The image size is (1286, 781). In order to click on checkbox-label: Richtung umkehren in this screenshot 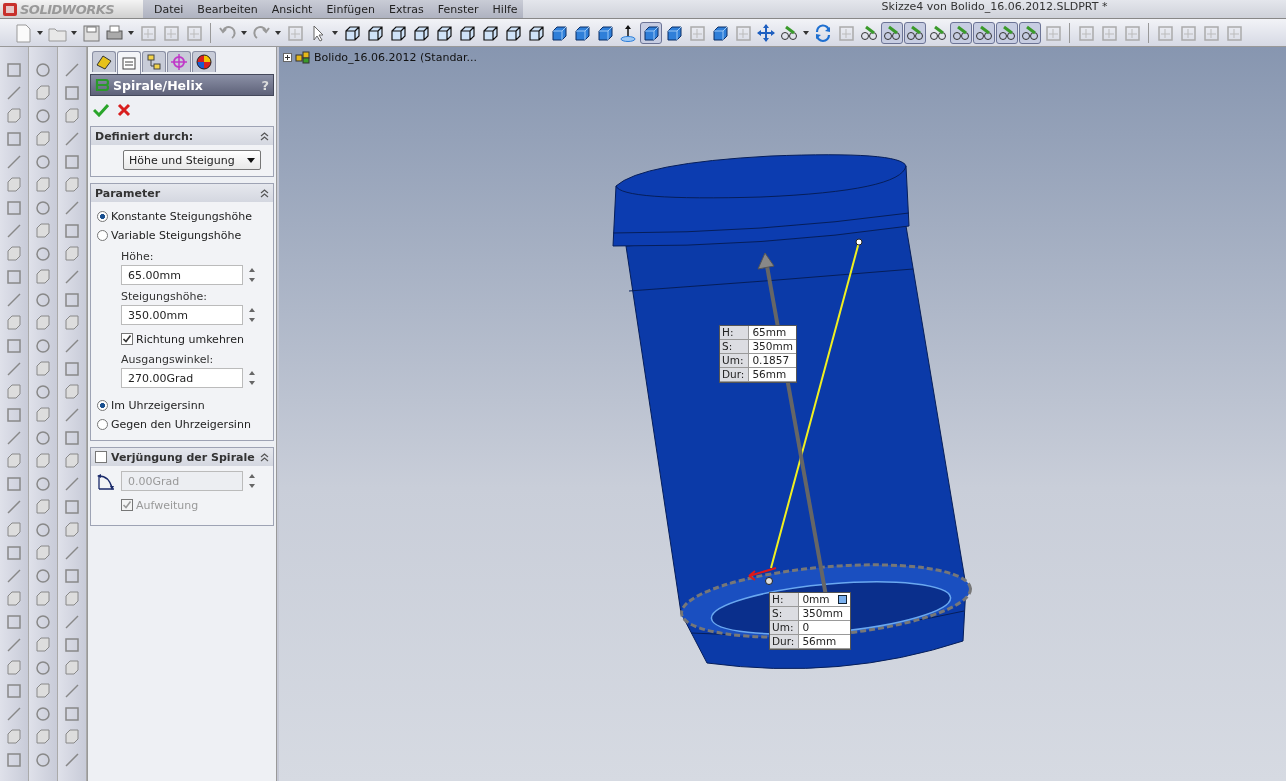, I will do `click(190, 339)`.